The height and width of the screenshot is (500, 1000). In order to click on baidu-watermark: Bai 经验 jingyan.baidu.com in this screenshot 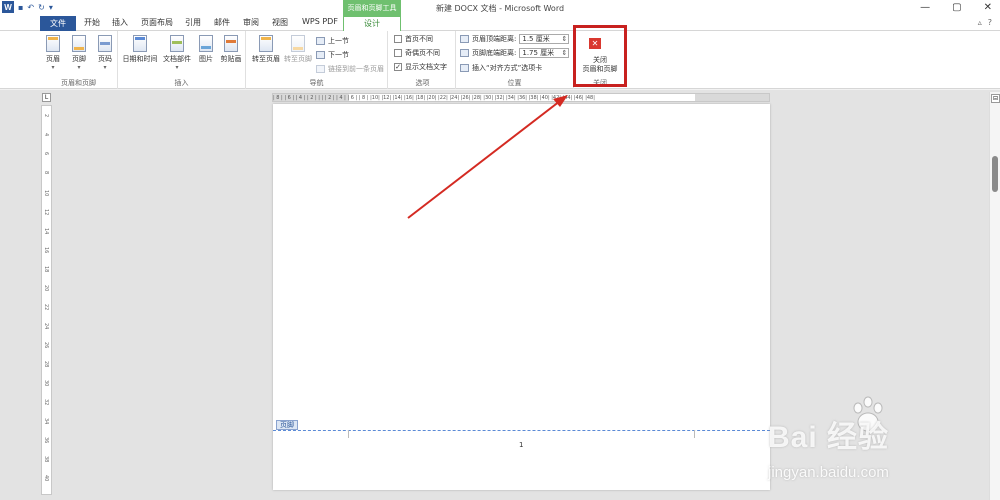, I will do `click(884, 446)`.